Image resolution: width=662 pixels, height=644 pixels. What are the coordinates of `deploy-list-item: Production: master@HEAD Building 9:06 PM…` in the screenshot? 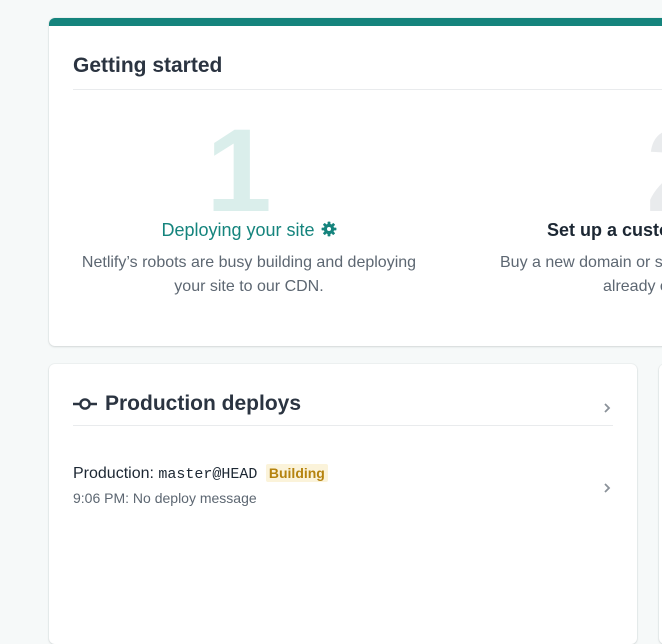 It's located at (343, 488).